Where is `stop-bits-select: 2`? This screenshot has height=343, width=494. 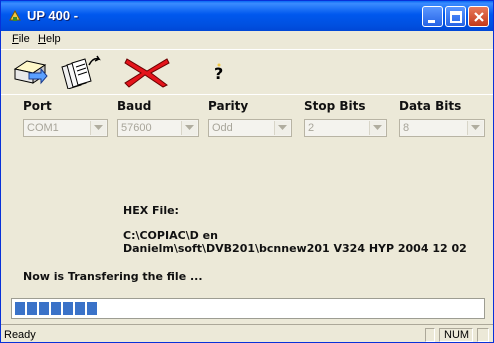
stop-bits-select: 2 is located at coordinates (345, 128).